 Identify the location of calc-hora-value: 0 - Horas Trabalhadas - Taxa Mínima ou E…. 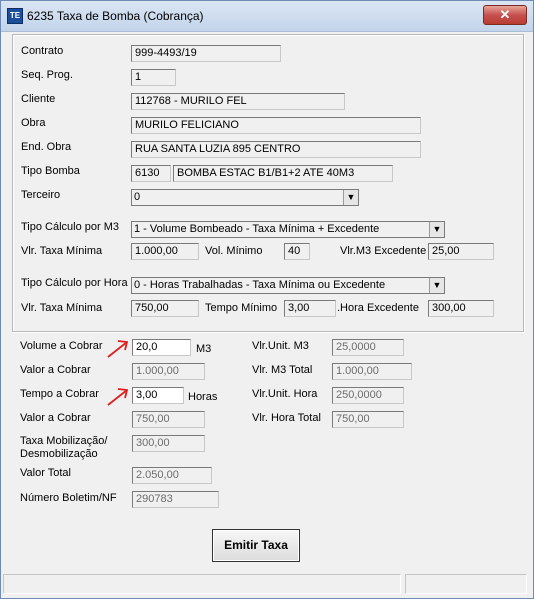
(260, 285).